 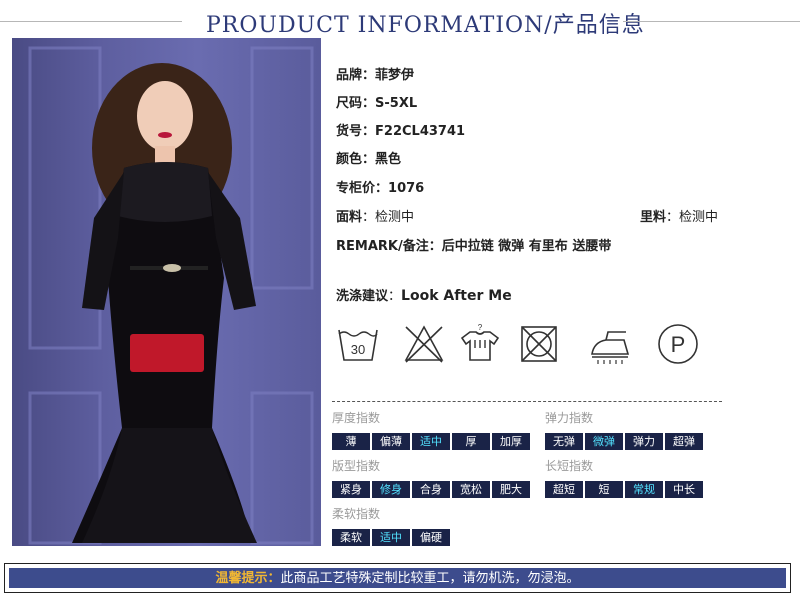 What do you see at coordinates (356, 514) in the screenshot?
I see `softness-index-label: 柔软指数` at bounding box center [356, 514].